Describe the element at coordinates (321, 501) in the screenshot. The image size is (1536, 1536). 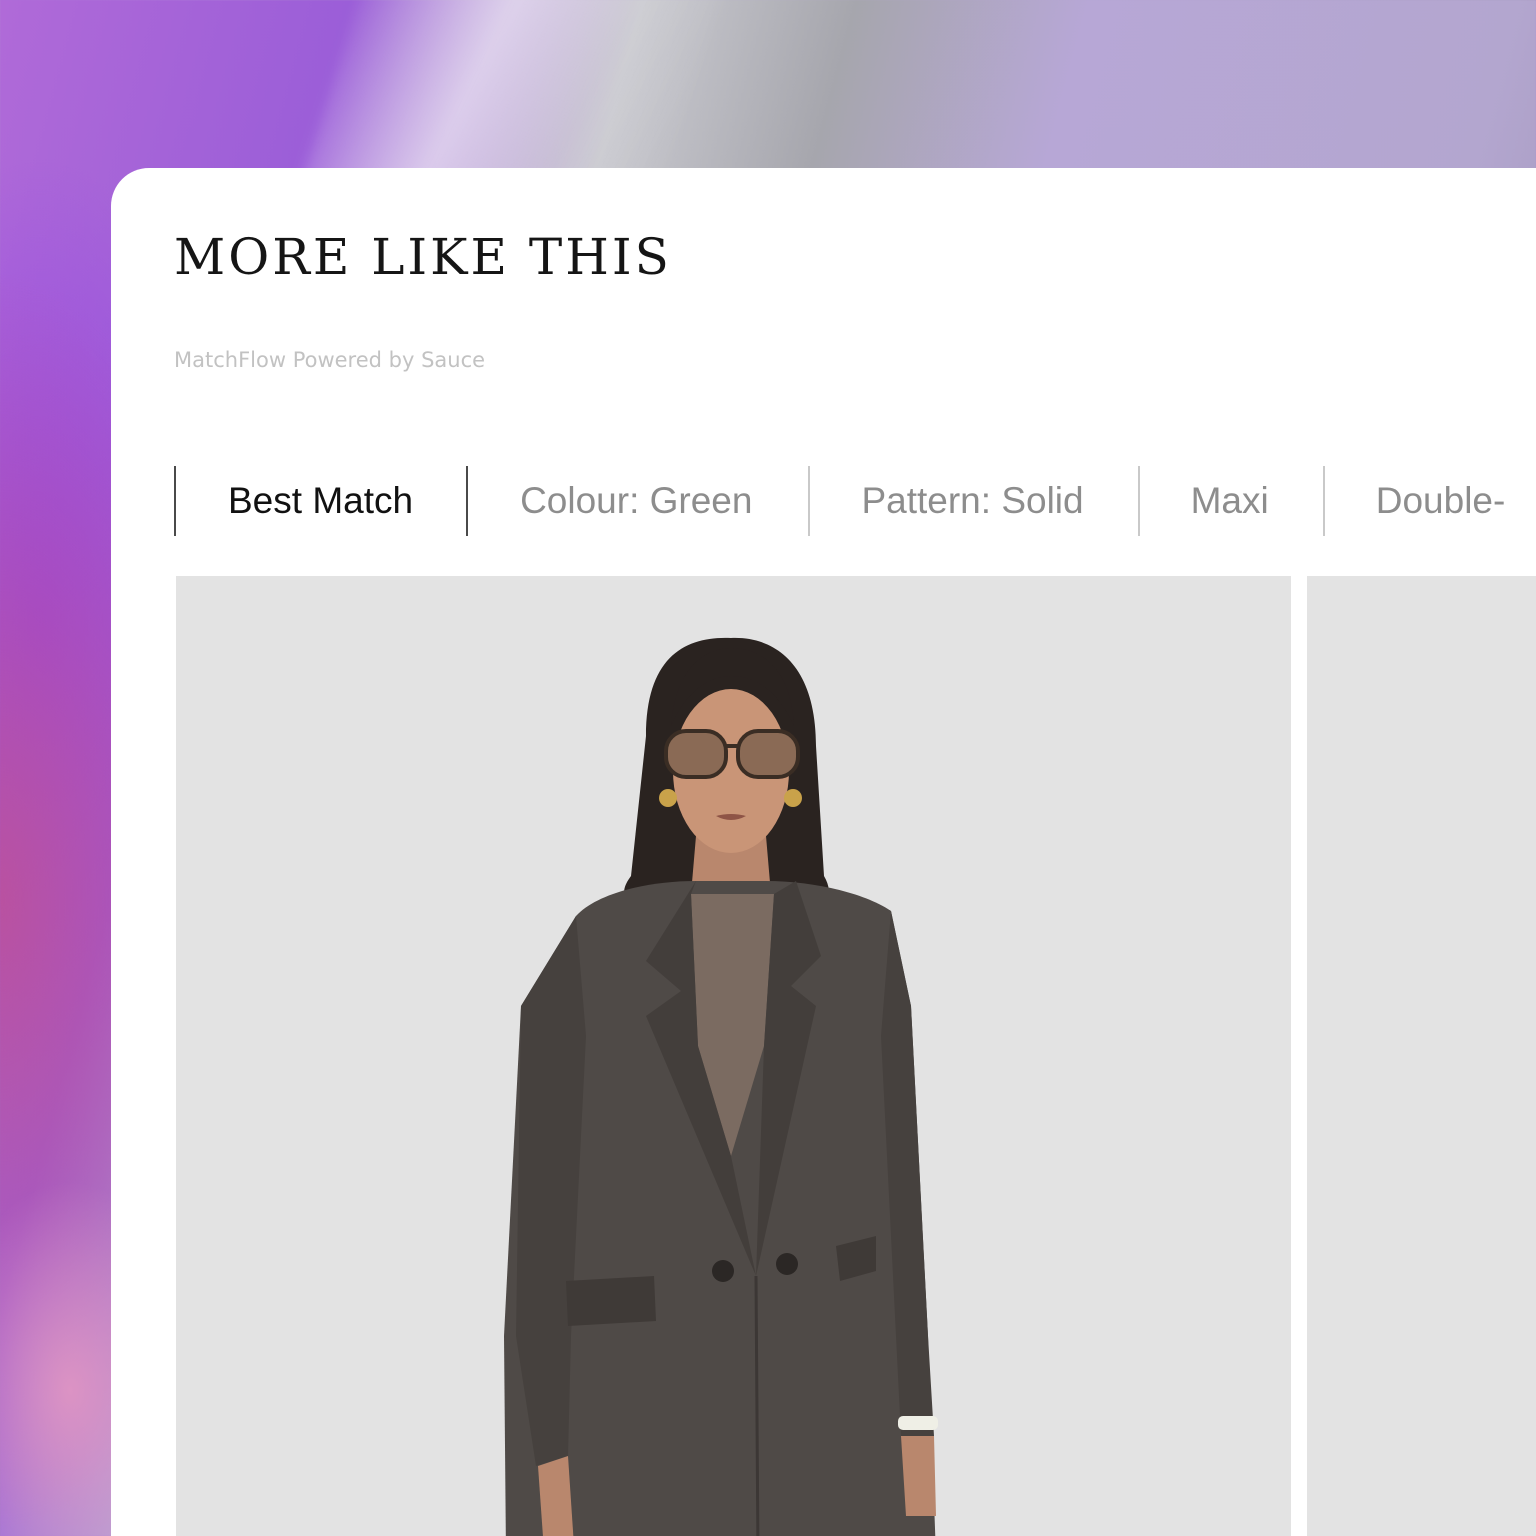
I see `filter-best-match: Best Match` at that location.